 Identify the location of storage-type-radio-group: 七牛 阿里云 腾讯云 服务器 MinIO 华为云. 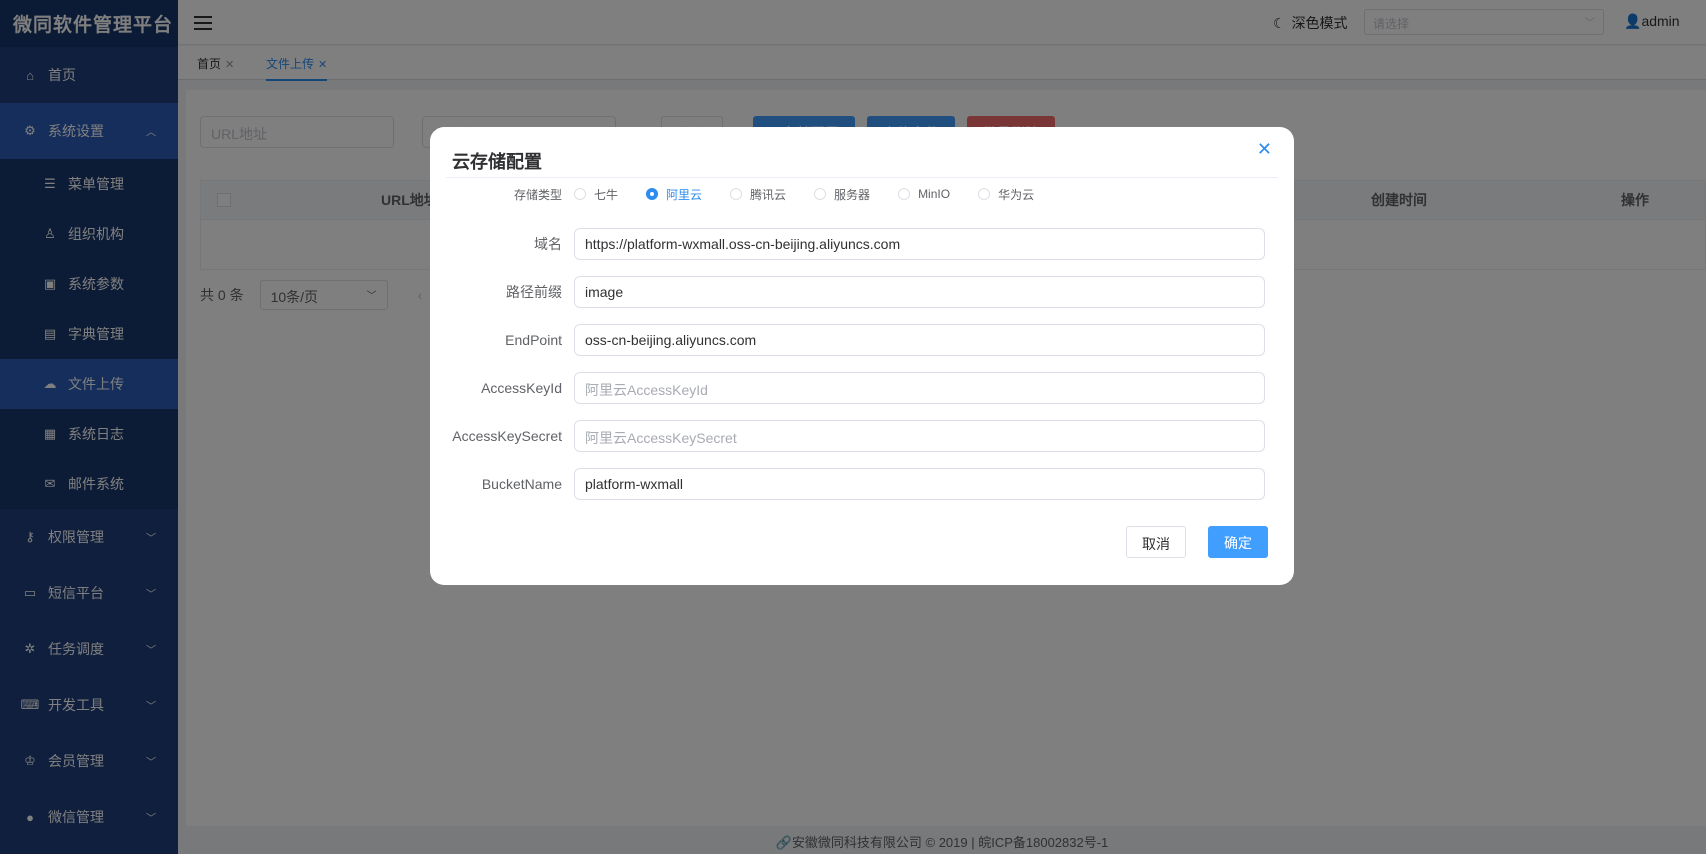
(818, 194).